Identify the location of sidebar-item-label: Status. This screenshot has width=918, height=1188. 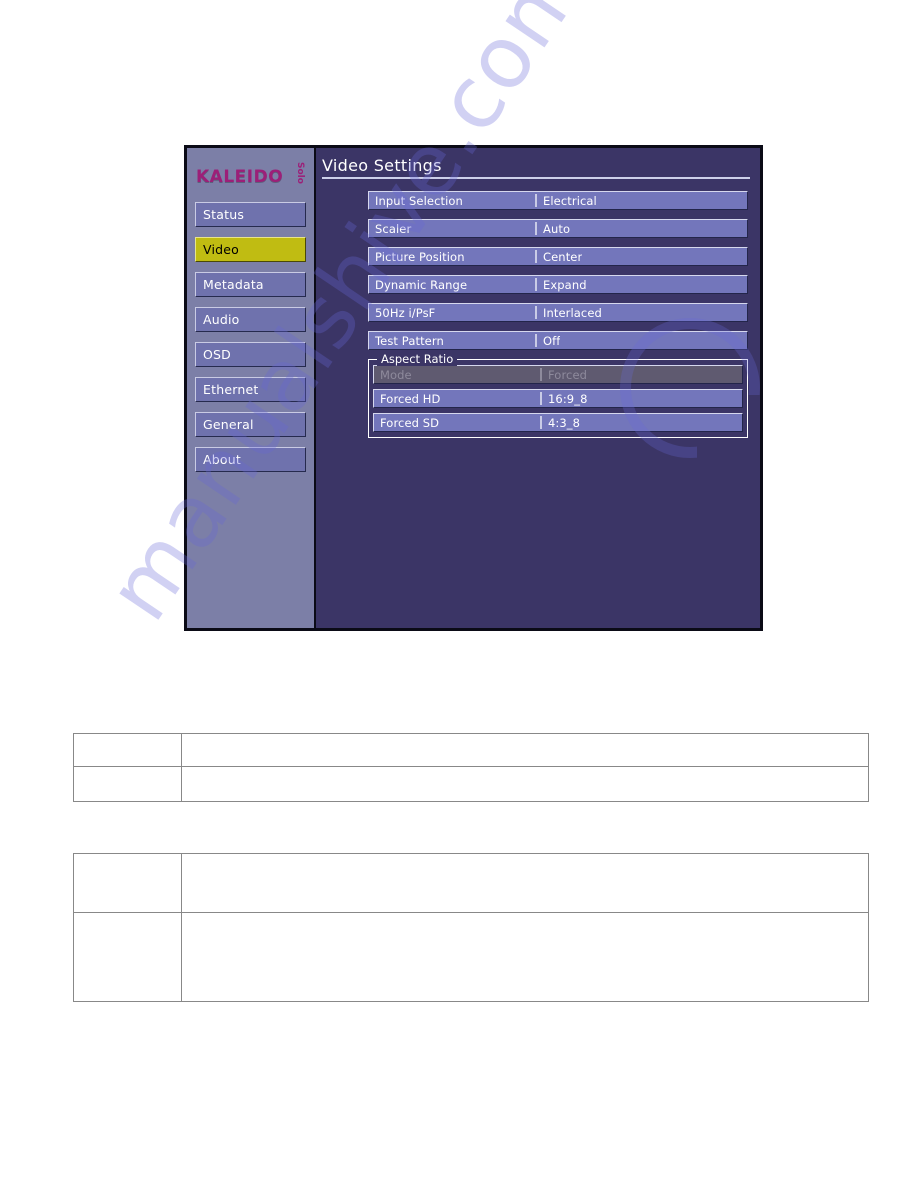
(224, 214).